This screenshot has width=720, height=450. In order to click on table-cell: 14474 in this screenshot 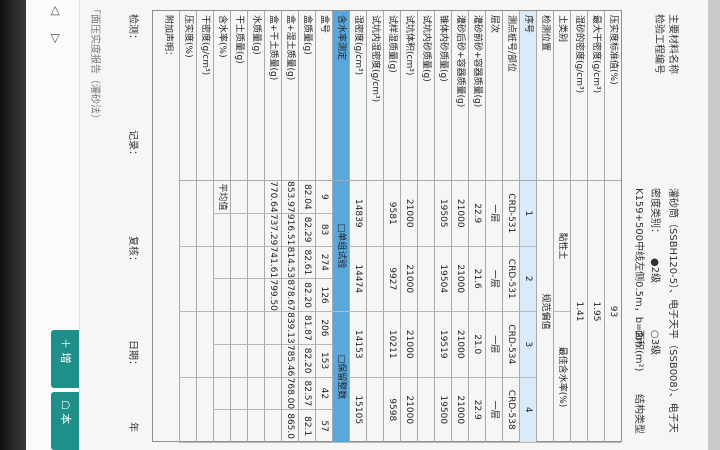, I will do `click(357, 279)`.